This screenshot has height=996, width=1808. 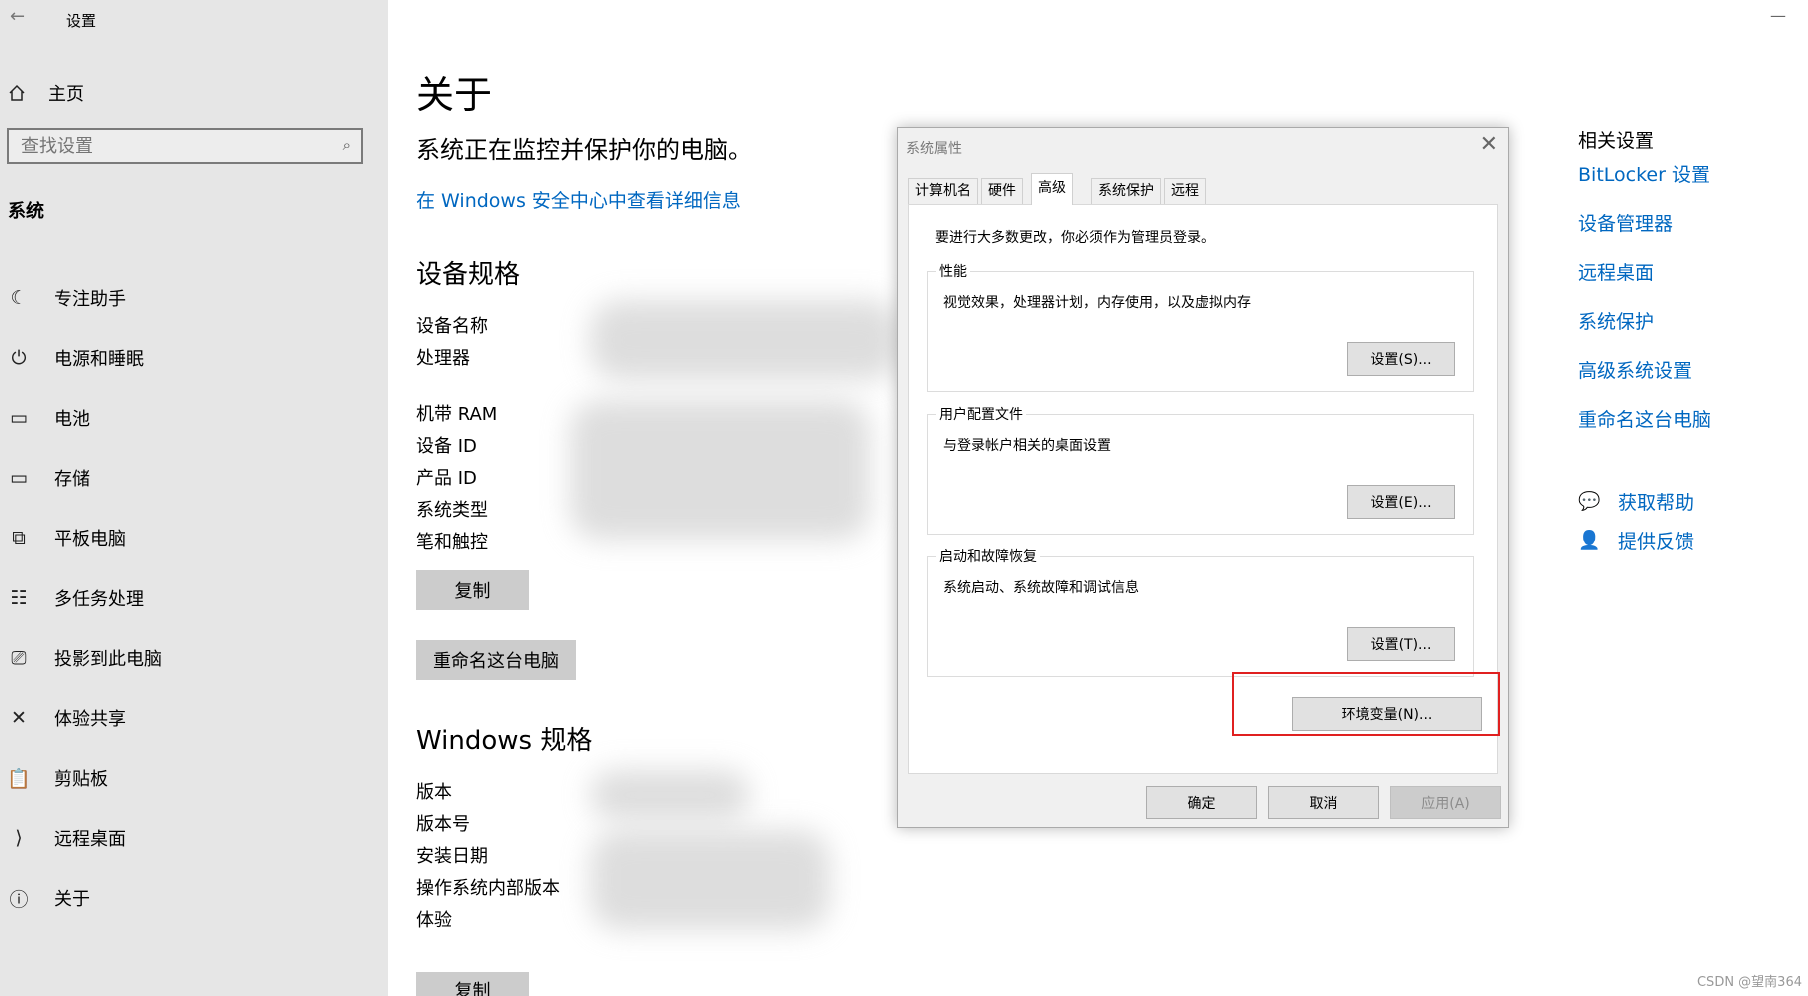 I want to click on get-help-row: 💬 获取帮助, so click(x=1636, y=501).